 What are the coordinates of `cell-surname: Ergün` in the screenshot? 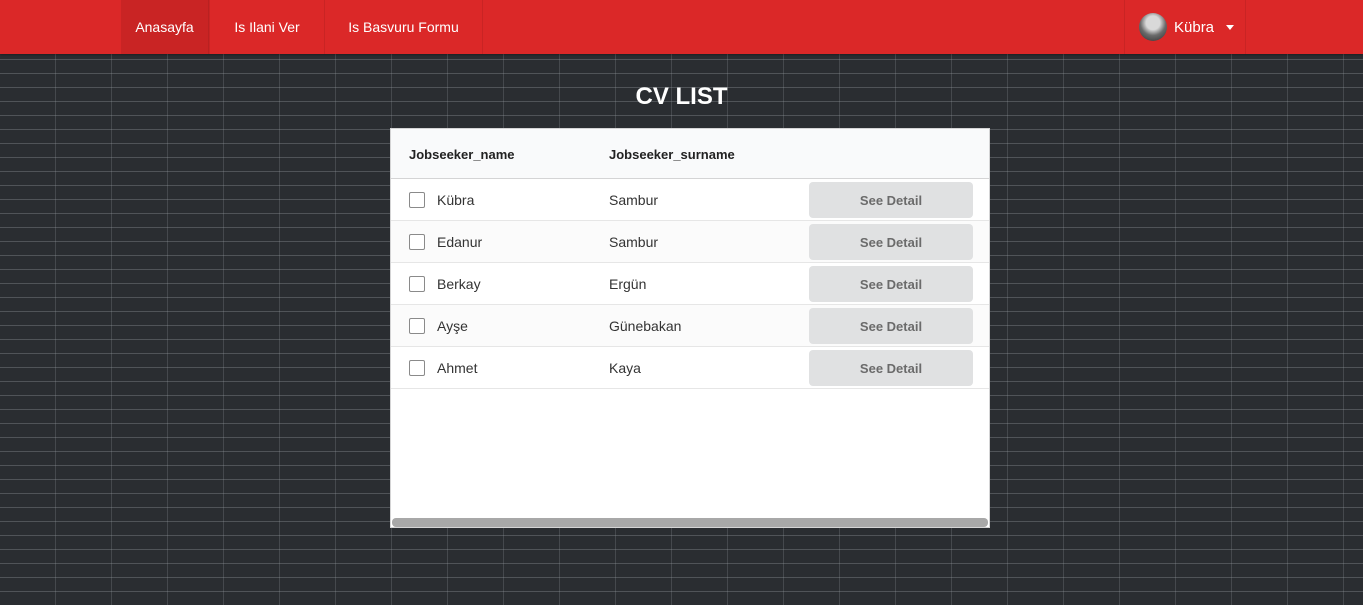 It's located at (628, 284).